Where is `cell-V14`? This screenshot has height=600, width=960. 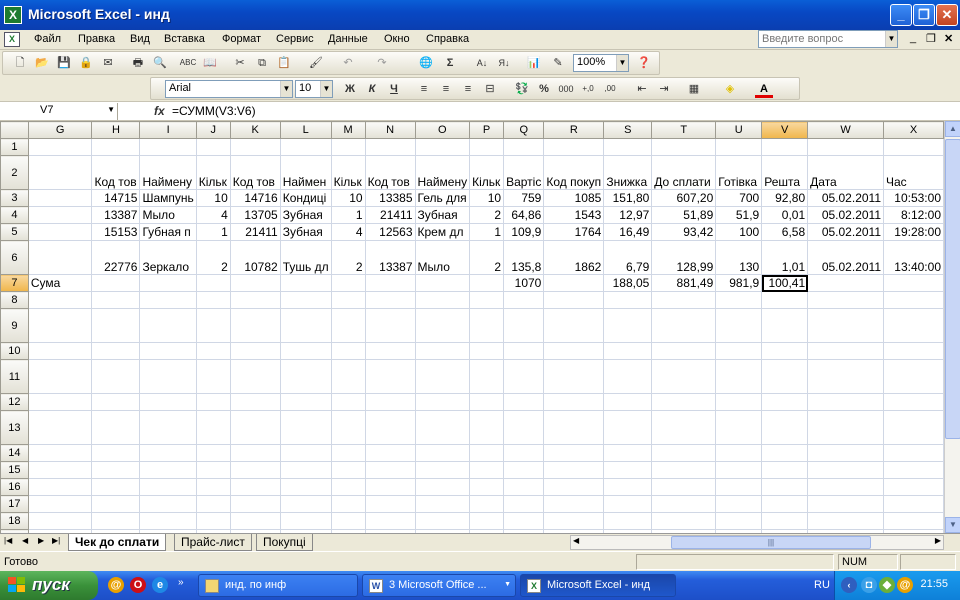
cell-V14 is located at coordinates (785, 453).